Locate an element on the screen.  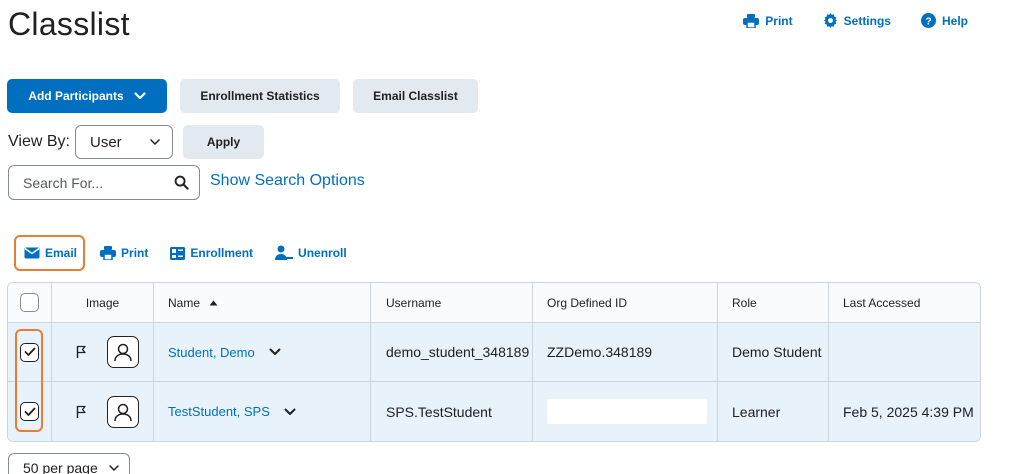
settings-link-label: Settings is located at coordinates (867, 20).